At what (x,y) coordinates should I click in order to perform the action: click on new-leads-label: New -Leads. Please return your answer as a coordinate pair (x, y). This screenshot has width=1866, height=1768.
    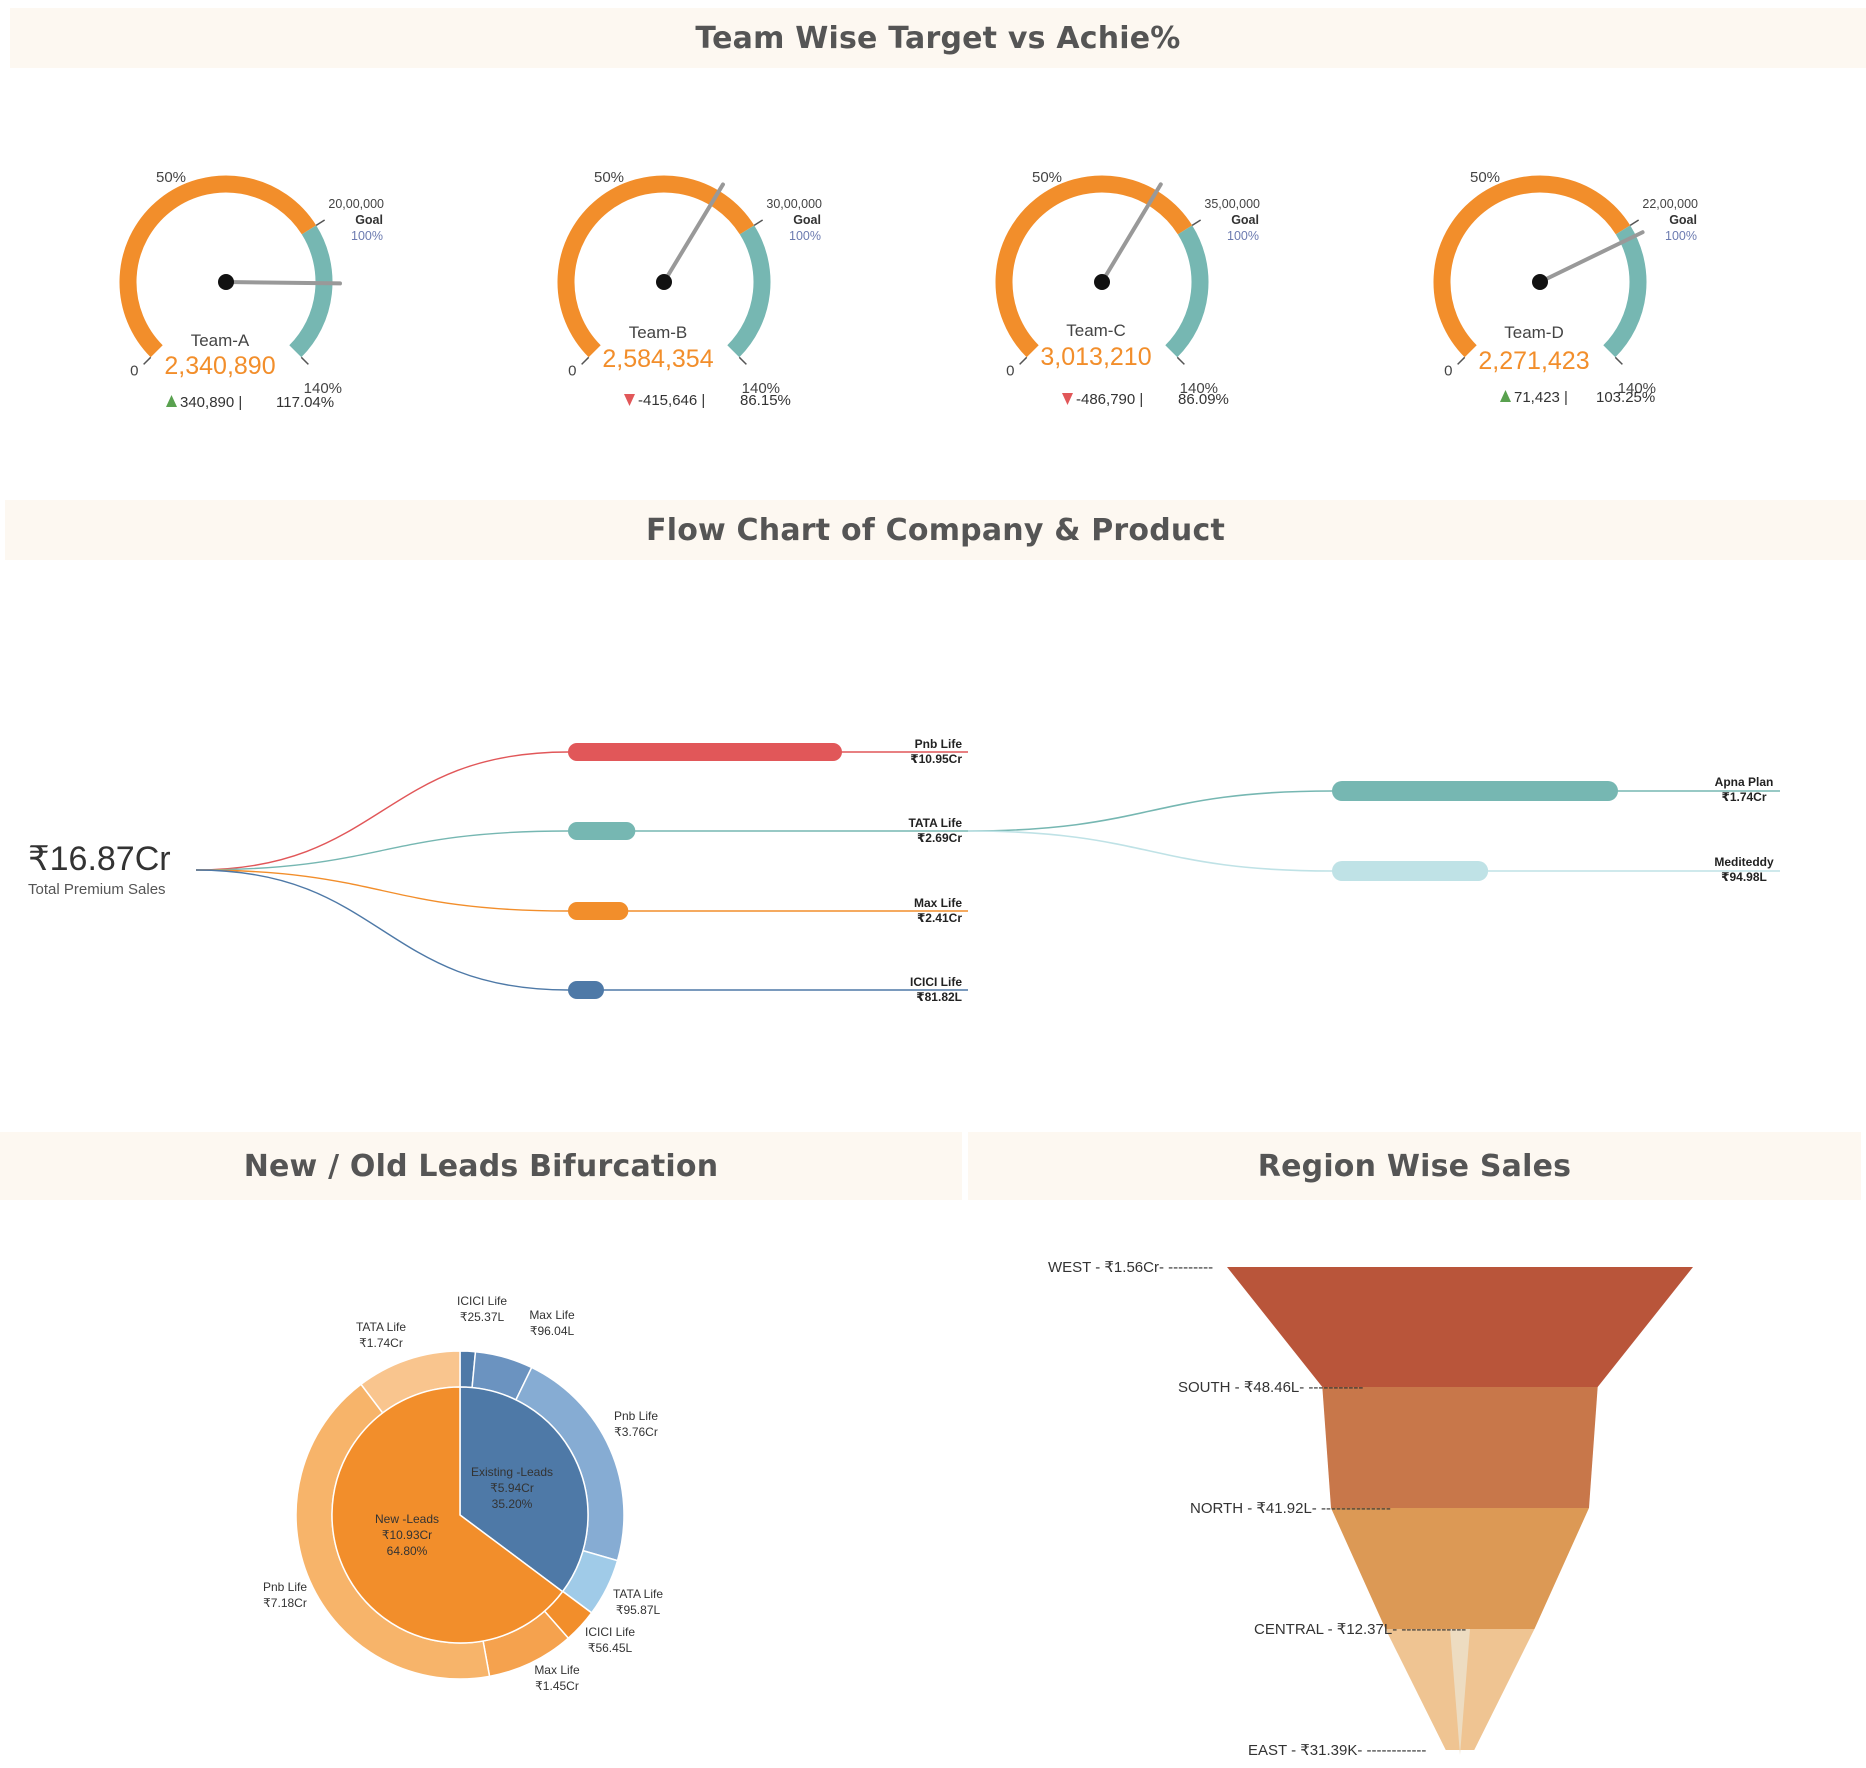
    Looking at the image, I should click on (407, 1519).